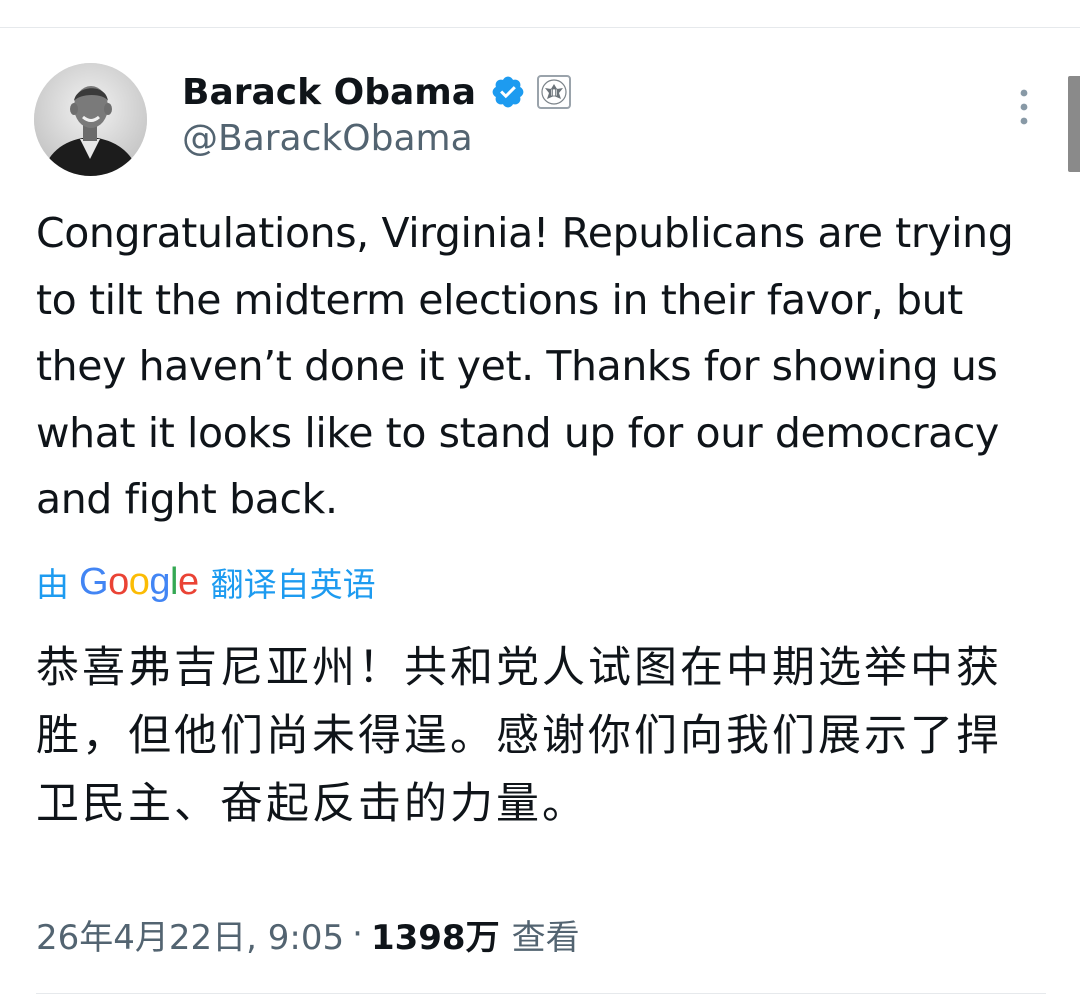  I want to click on more-options-icon, so click(1024, 107).